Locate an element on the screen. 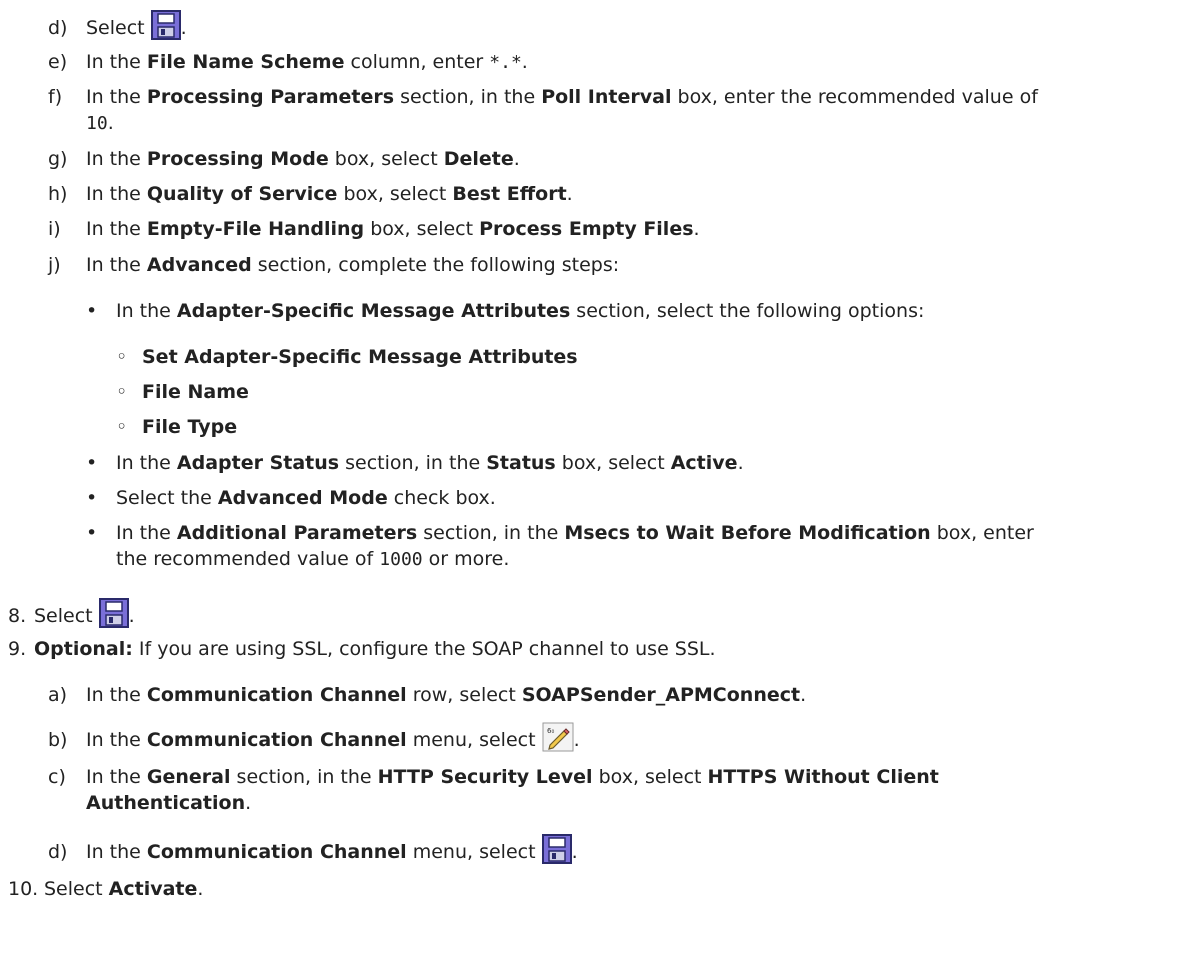 The image size is (1182, 976). step-marker: e) is located at coordinates (58, 62).